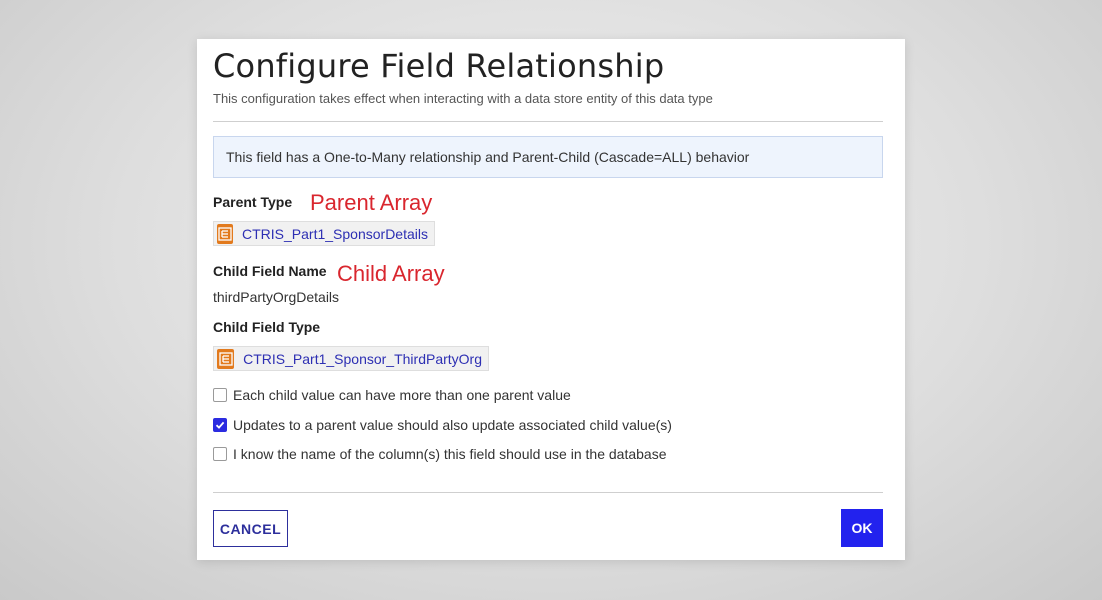 The image size is (1102, 600). I want to click on checkmark-icon, so click(220, 425).